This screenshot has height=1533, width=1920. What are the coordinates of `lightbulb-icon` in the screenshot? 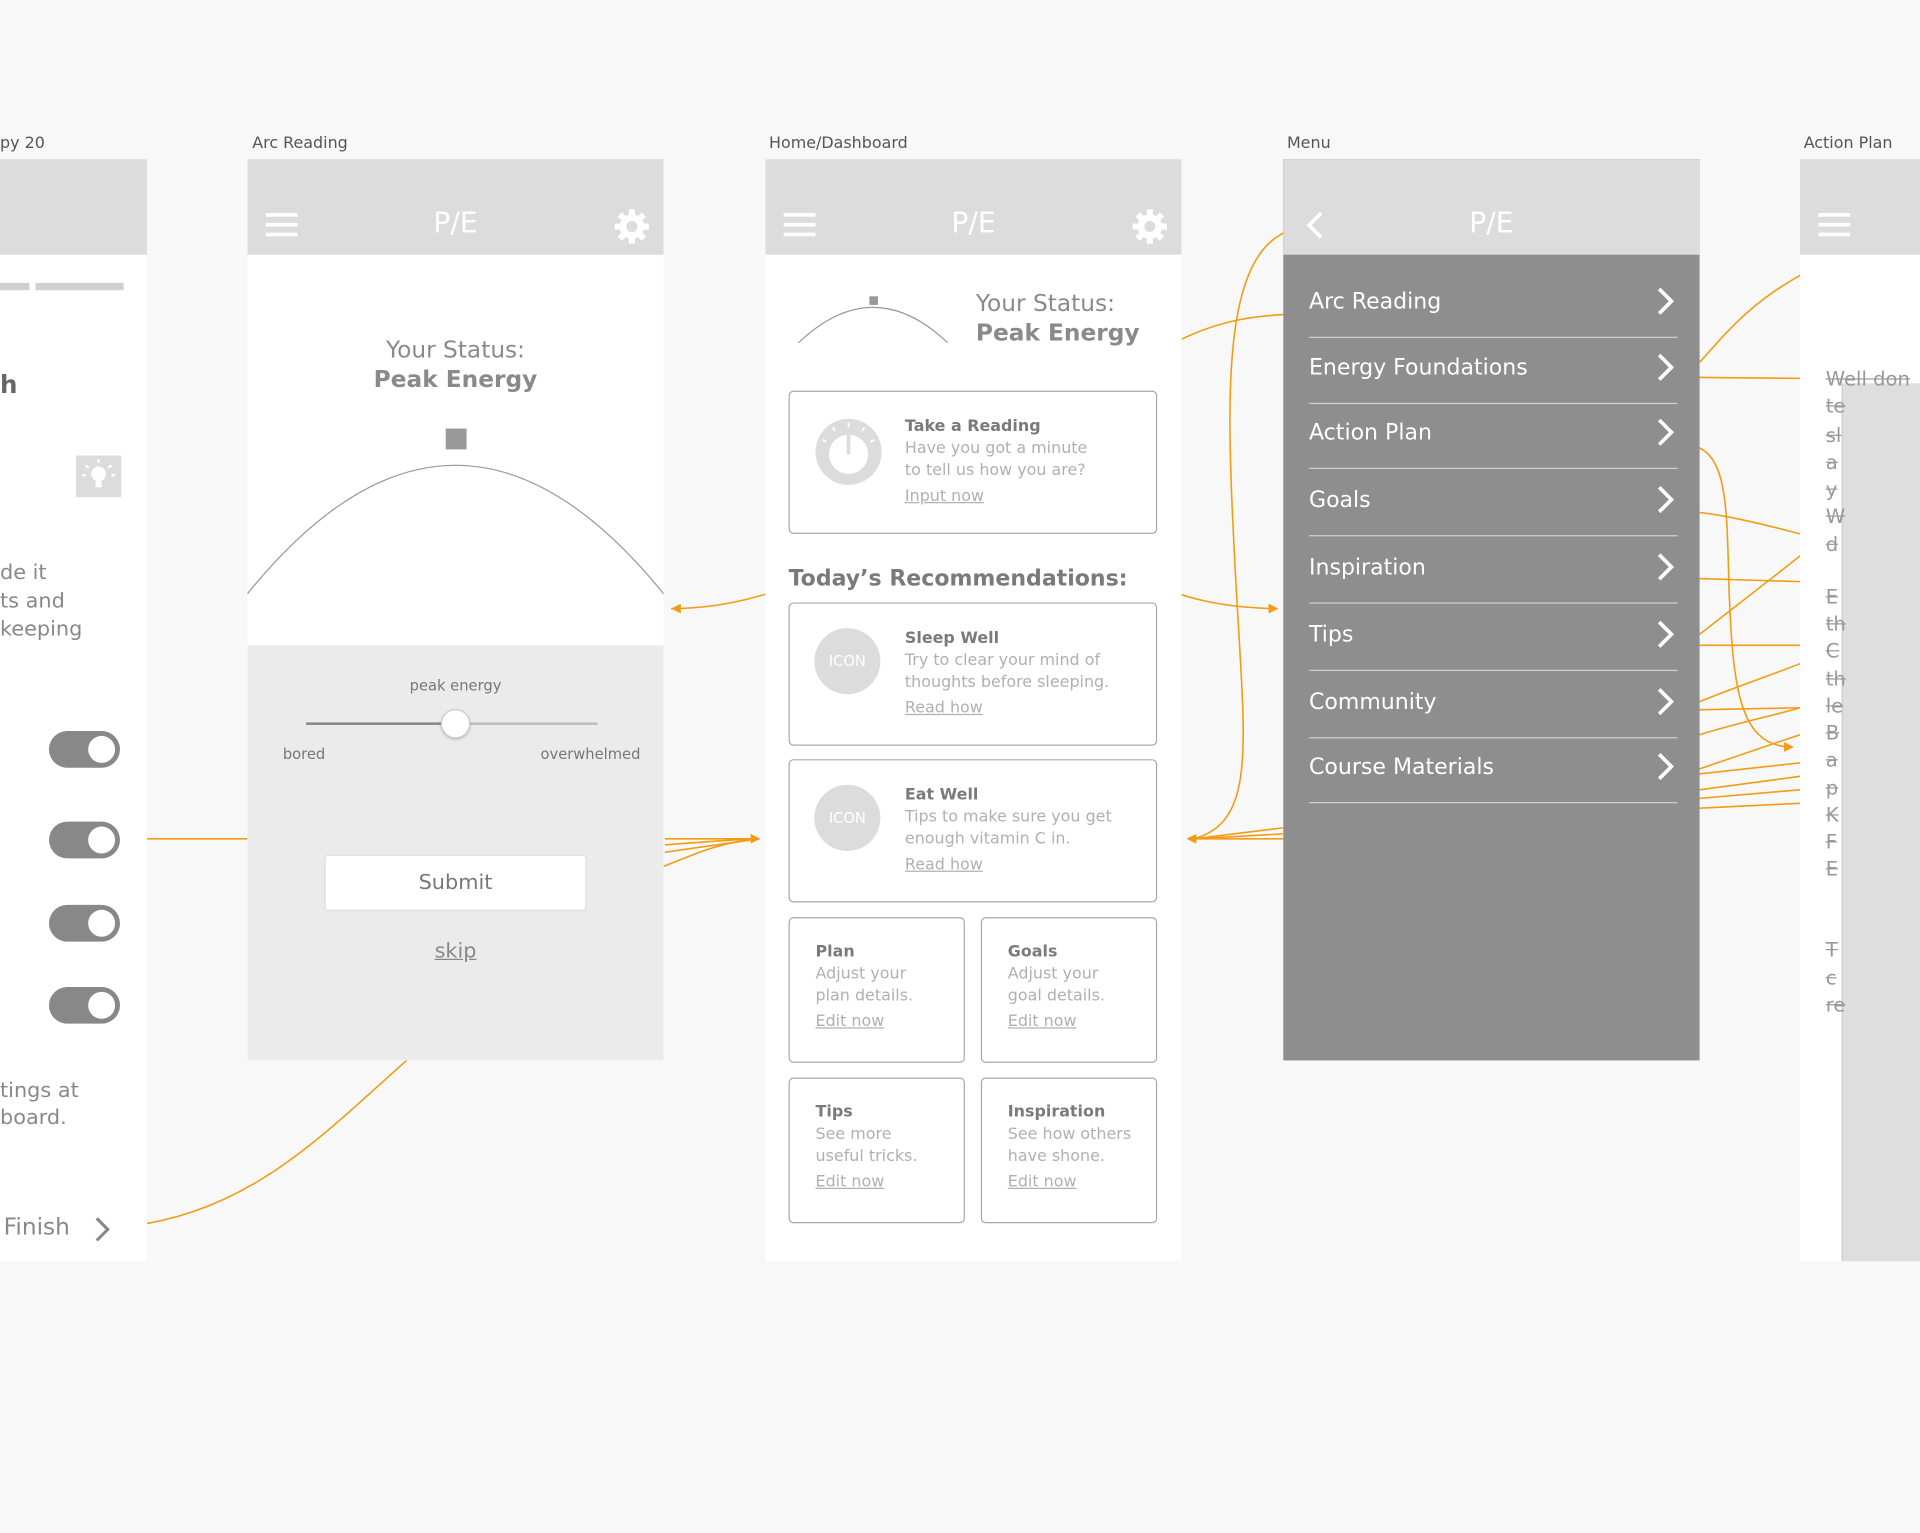 It's located at (98, 476).